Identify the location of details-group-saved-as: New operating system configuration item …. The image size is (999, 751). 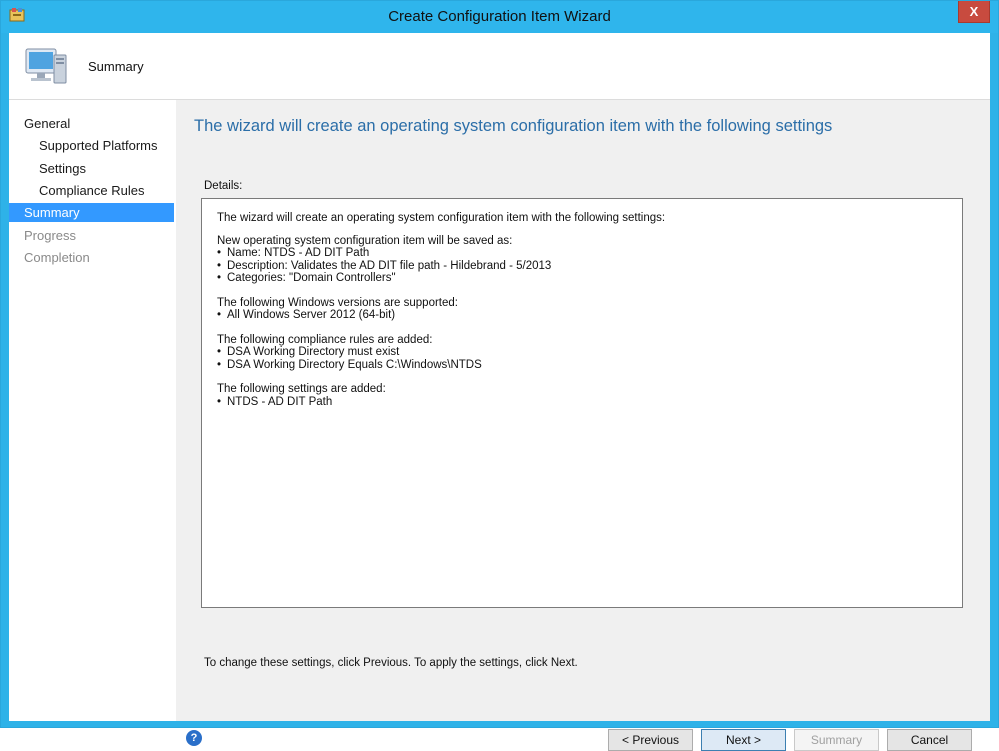
(582, 260).